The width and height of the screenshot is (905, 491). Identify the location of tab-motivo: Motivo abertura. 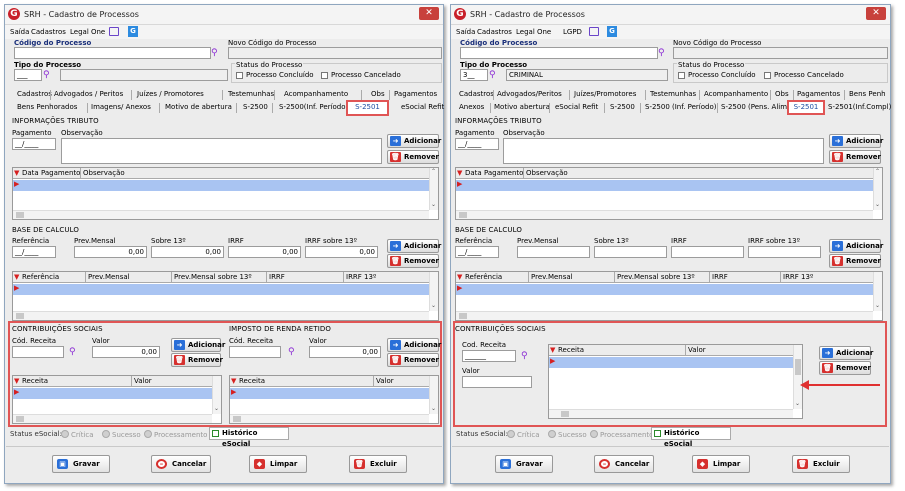
(522, 107).